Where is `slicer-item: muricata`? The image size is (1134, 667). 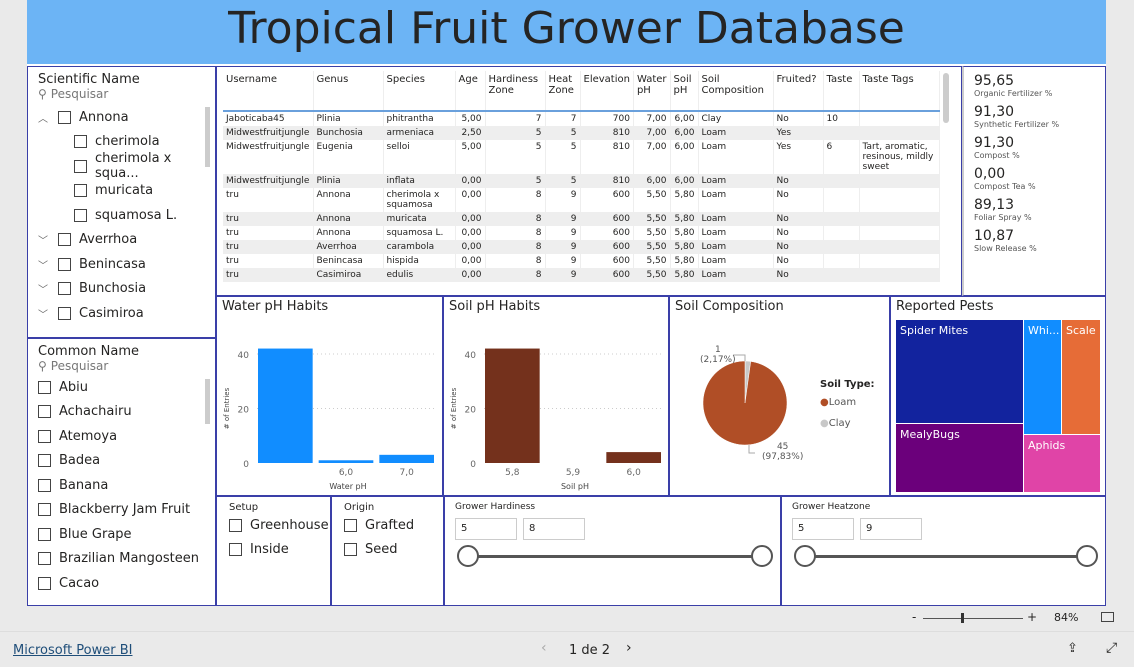 slicer-item: muricata is located at coordinates (121, 191).